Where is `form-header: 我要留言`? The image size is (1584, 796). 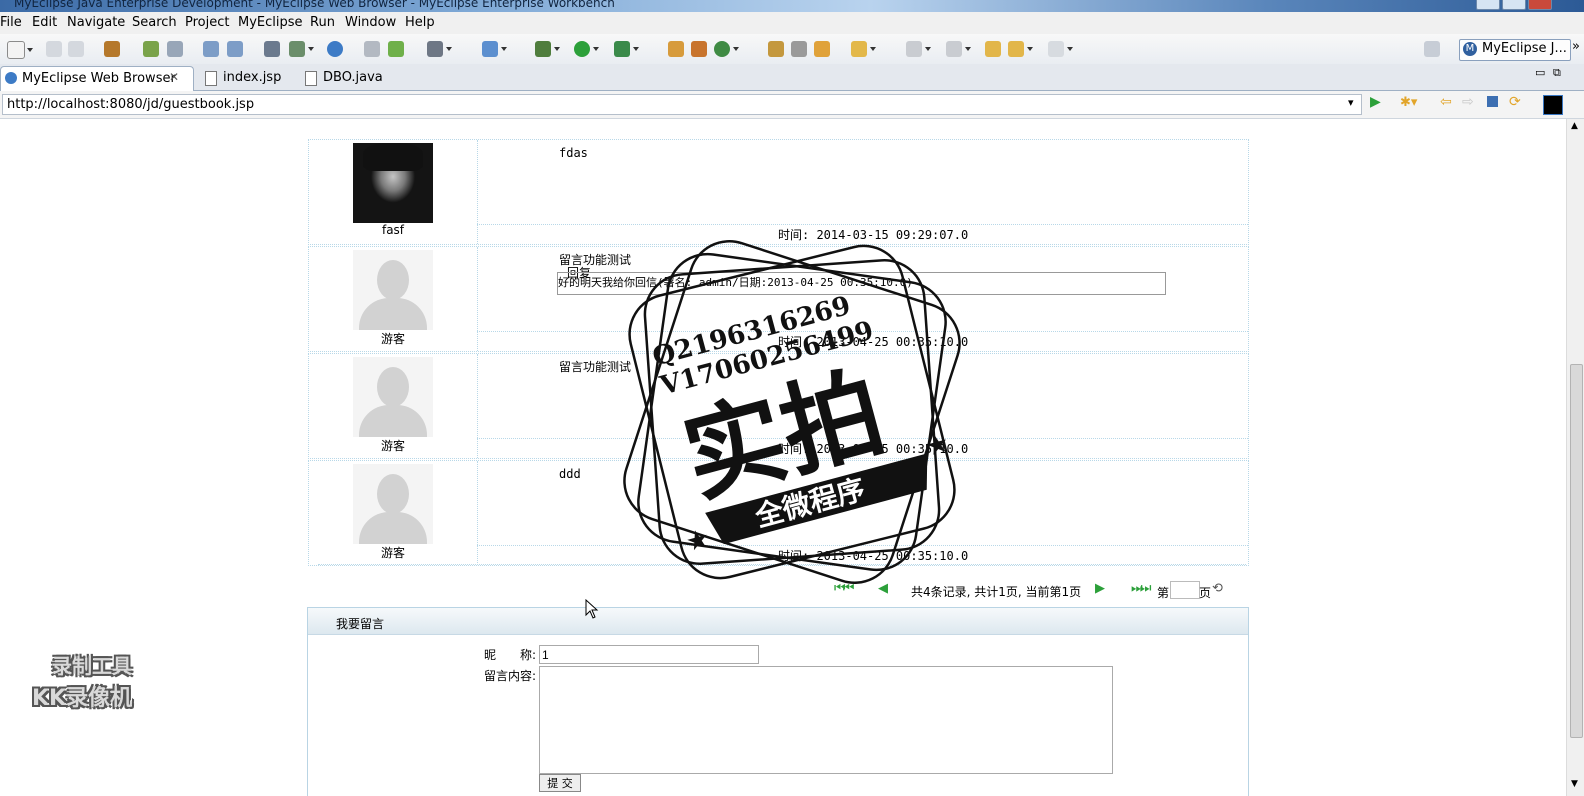 form-header: 我要留言 is located at coordinates (778, 621).